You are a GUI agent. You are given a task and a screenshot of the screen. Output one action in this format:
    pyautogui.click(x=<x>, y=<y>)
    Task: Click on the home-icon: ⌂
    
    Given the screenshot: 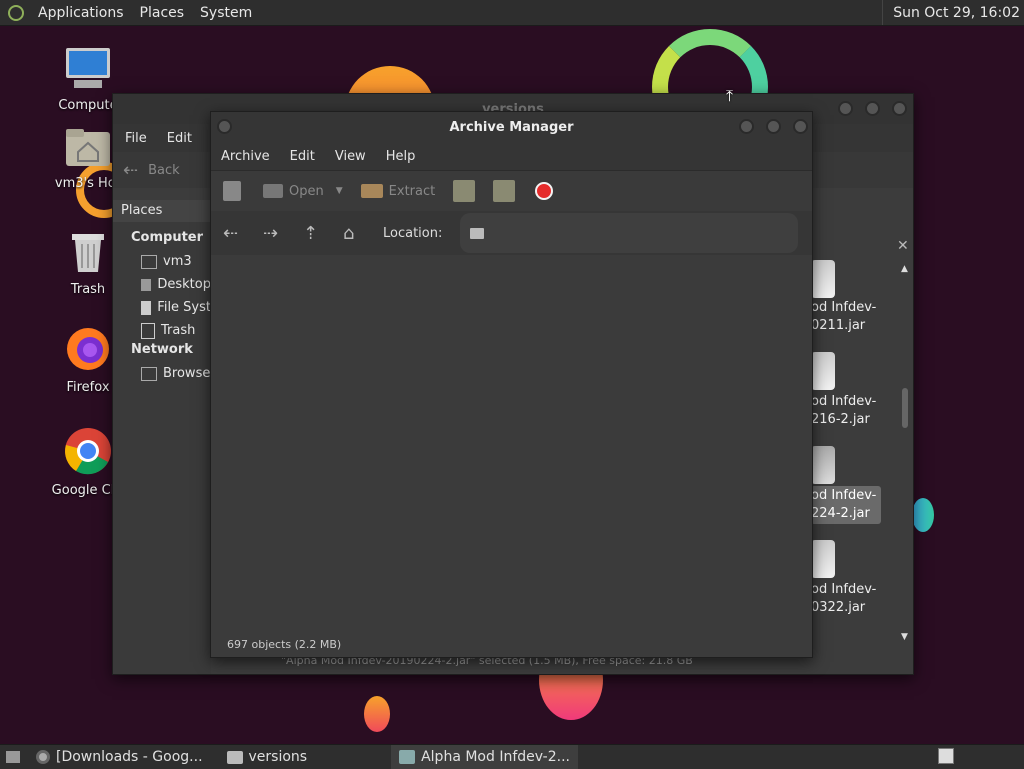 What is the action you would take?
    pyautogui.click(x=358, y=233)
    